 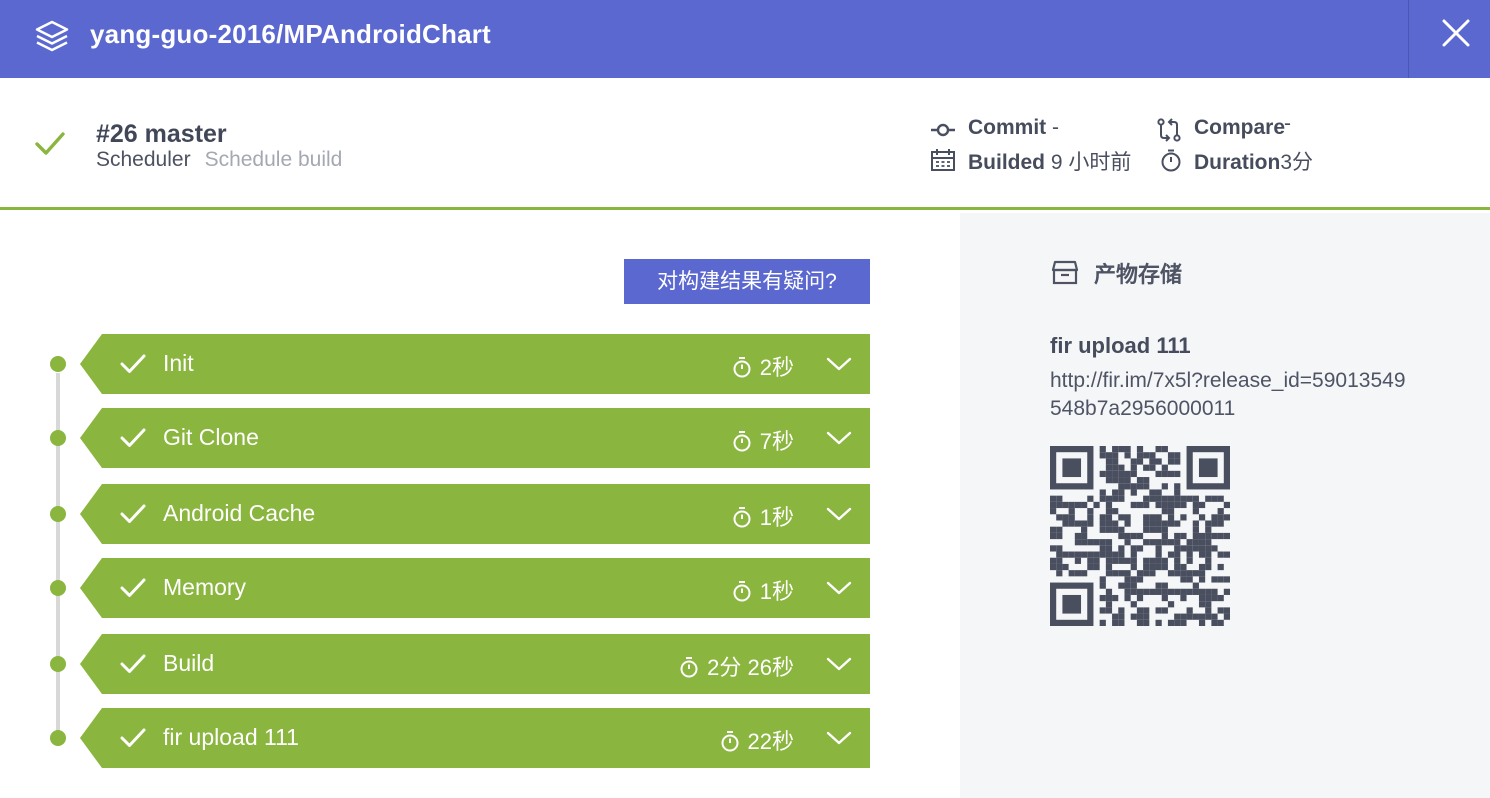 I want to click on builded-label: Builded, so click(x=1006, y=162).